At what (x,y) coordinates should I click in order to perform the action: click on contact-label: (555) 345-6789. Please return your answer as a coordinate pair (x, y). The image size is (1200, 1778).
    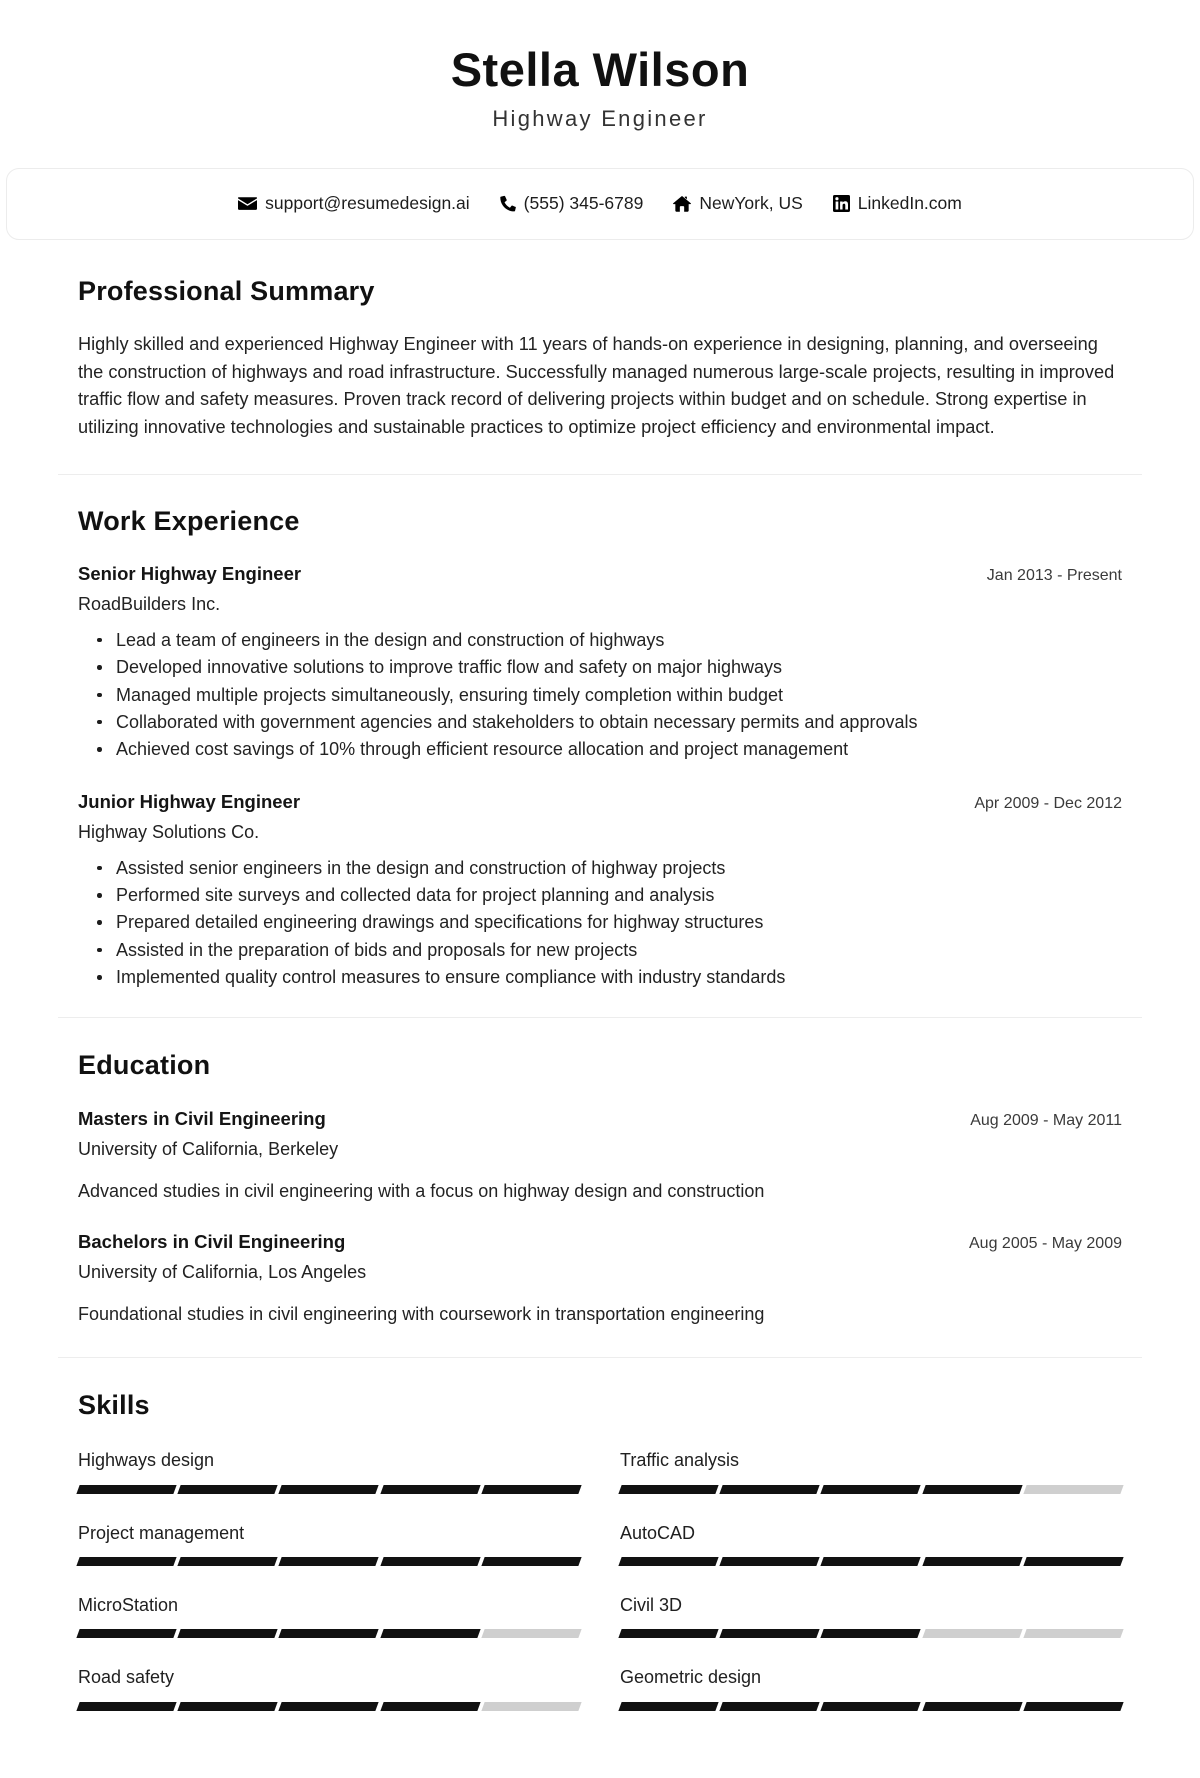
    Looking at the image, I should click on (583, 203).